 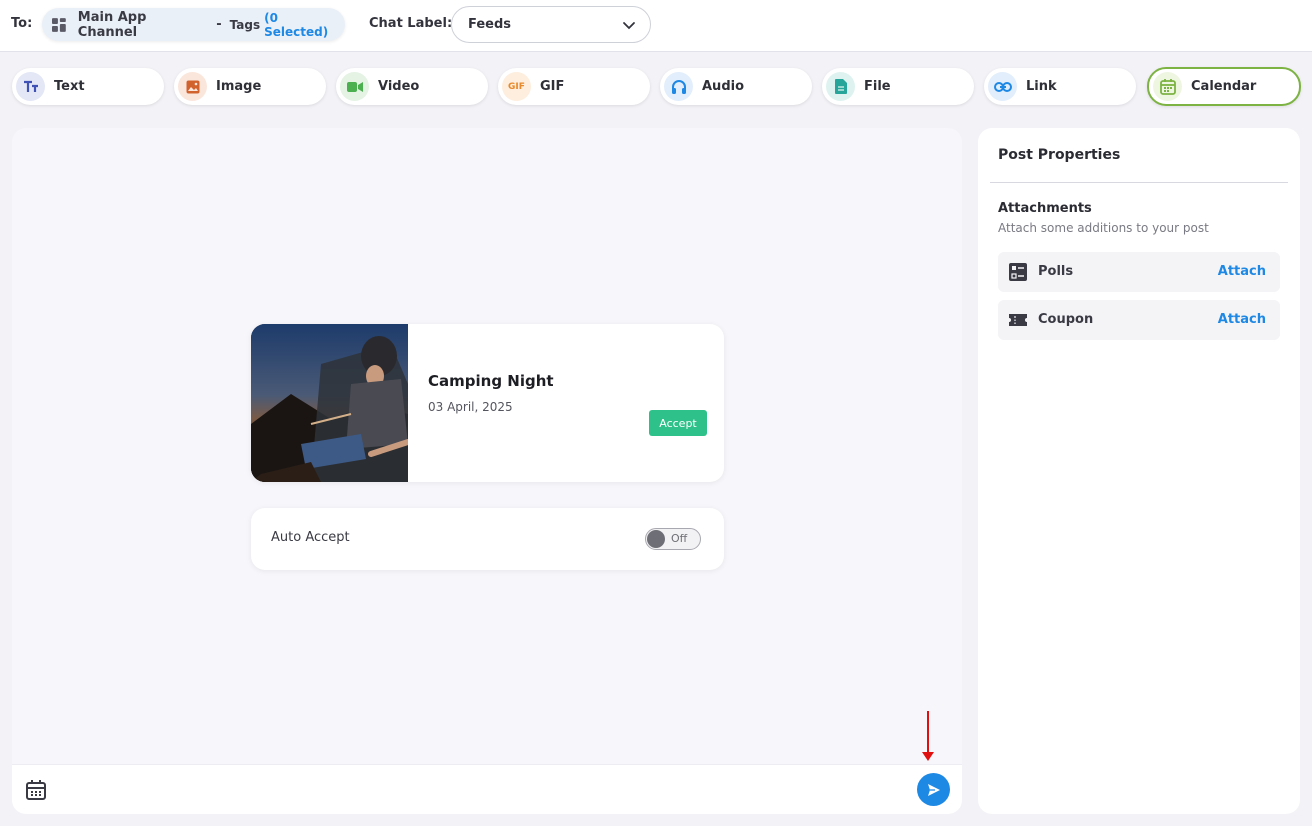 I want to click on tab-label: Audio, so click(x=723, y=86).